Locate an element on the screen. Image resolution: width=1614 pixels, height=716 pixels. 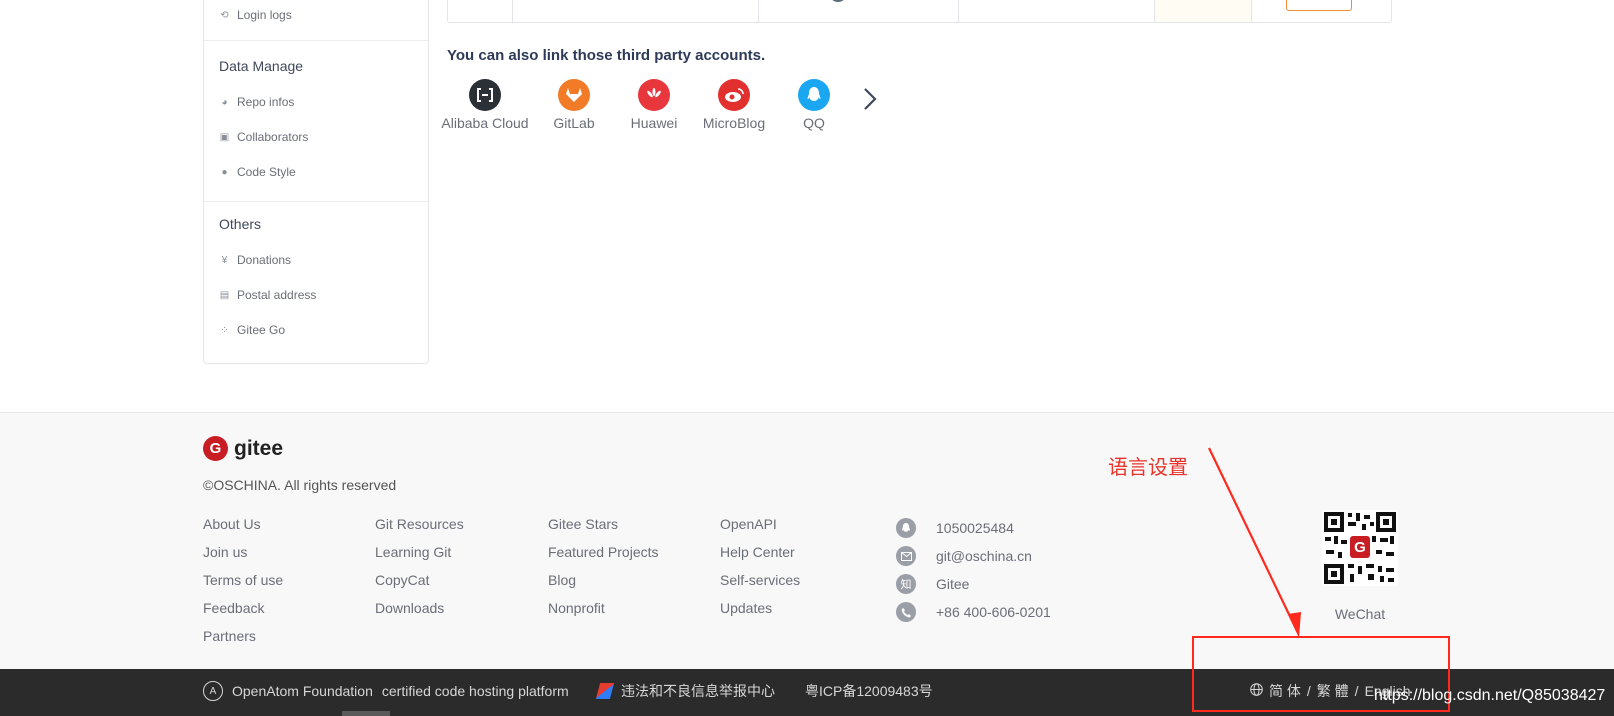
watermark: https://blog.csdn.net/Q85038427 is located at coordinates (1490, 695).